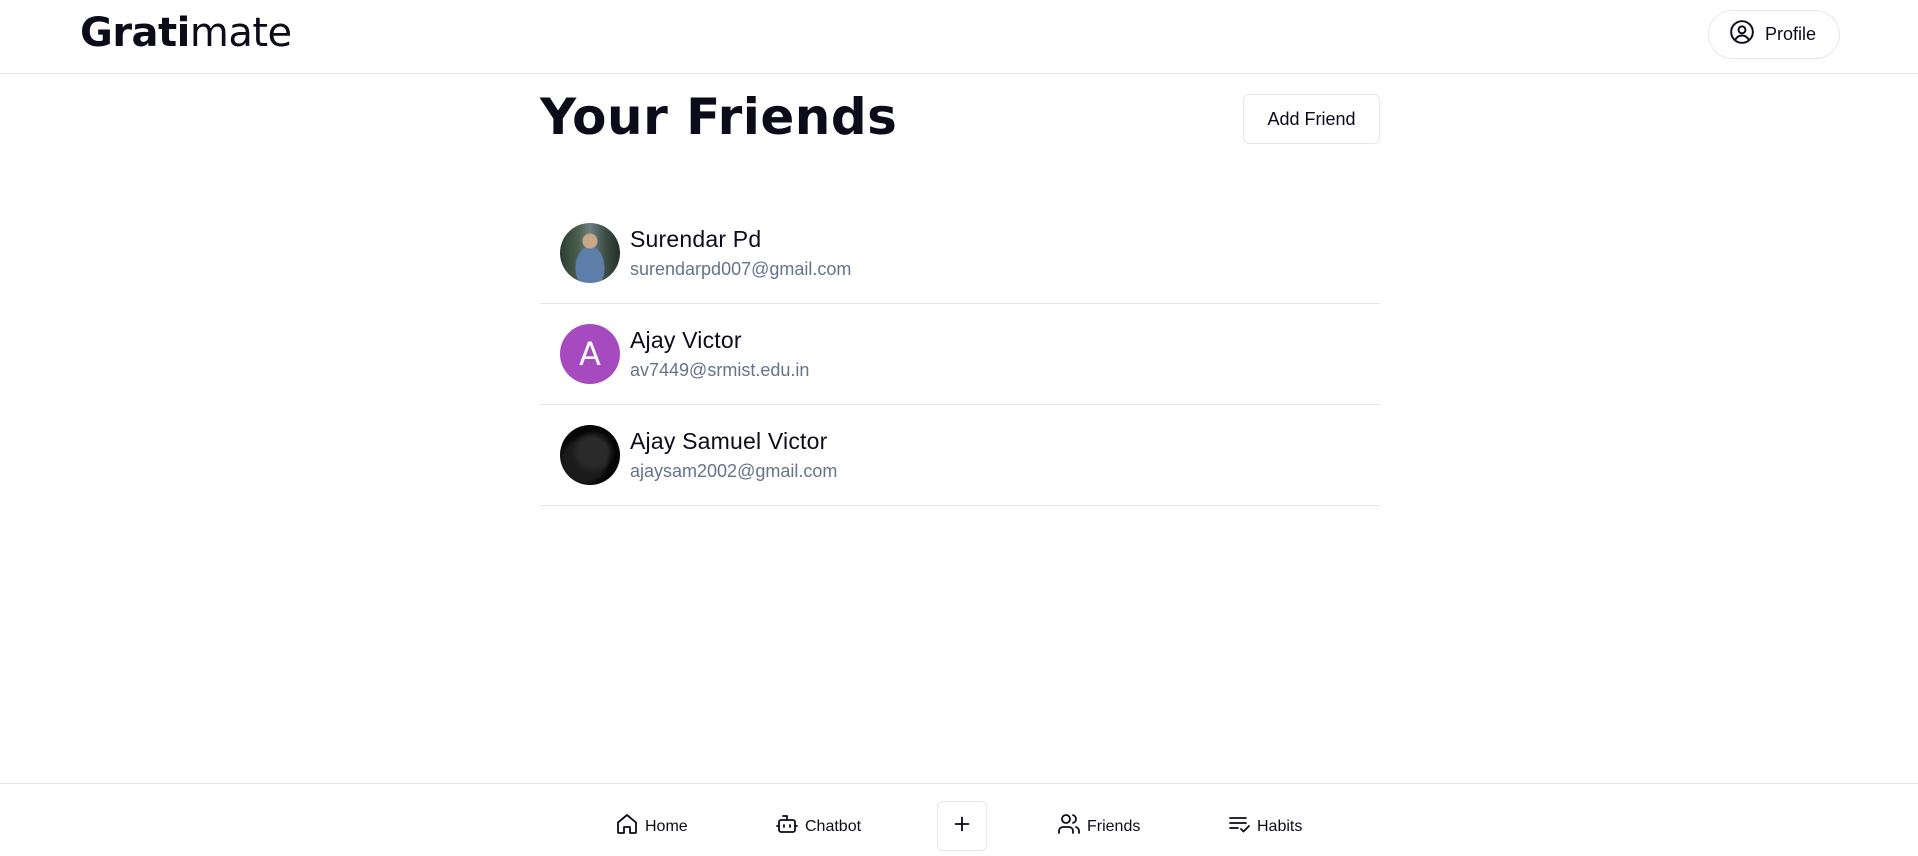 The height and width of the screenshot is (856, 1918). Describe the element at coordinates (740, 253) in the screenshot. I see `friend-info: Surendar Pd surendarpd007@gmail.com` at that location.